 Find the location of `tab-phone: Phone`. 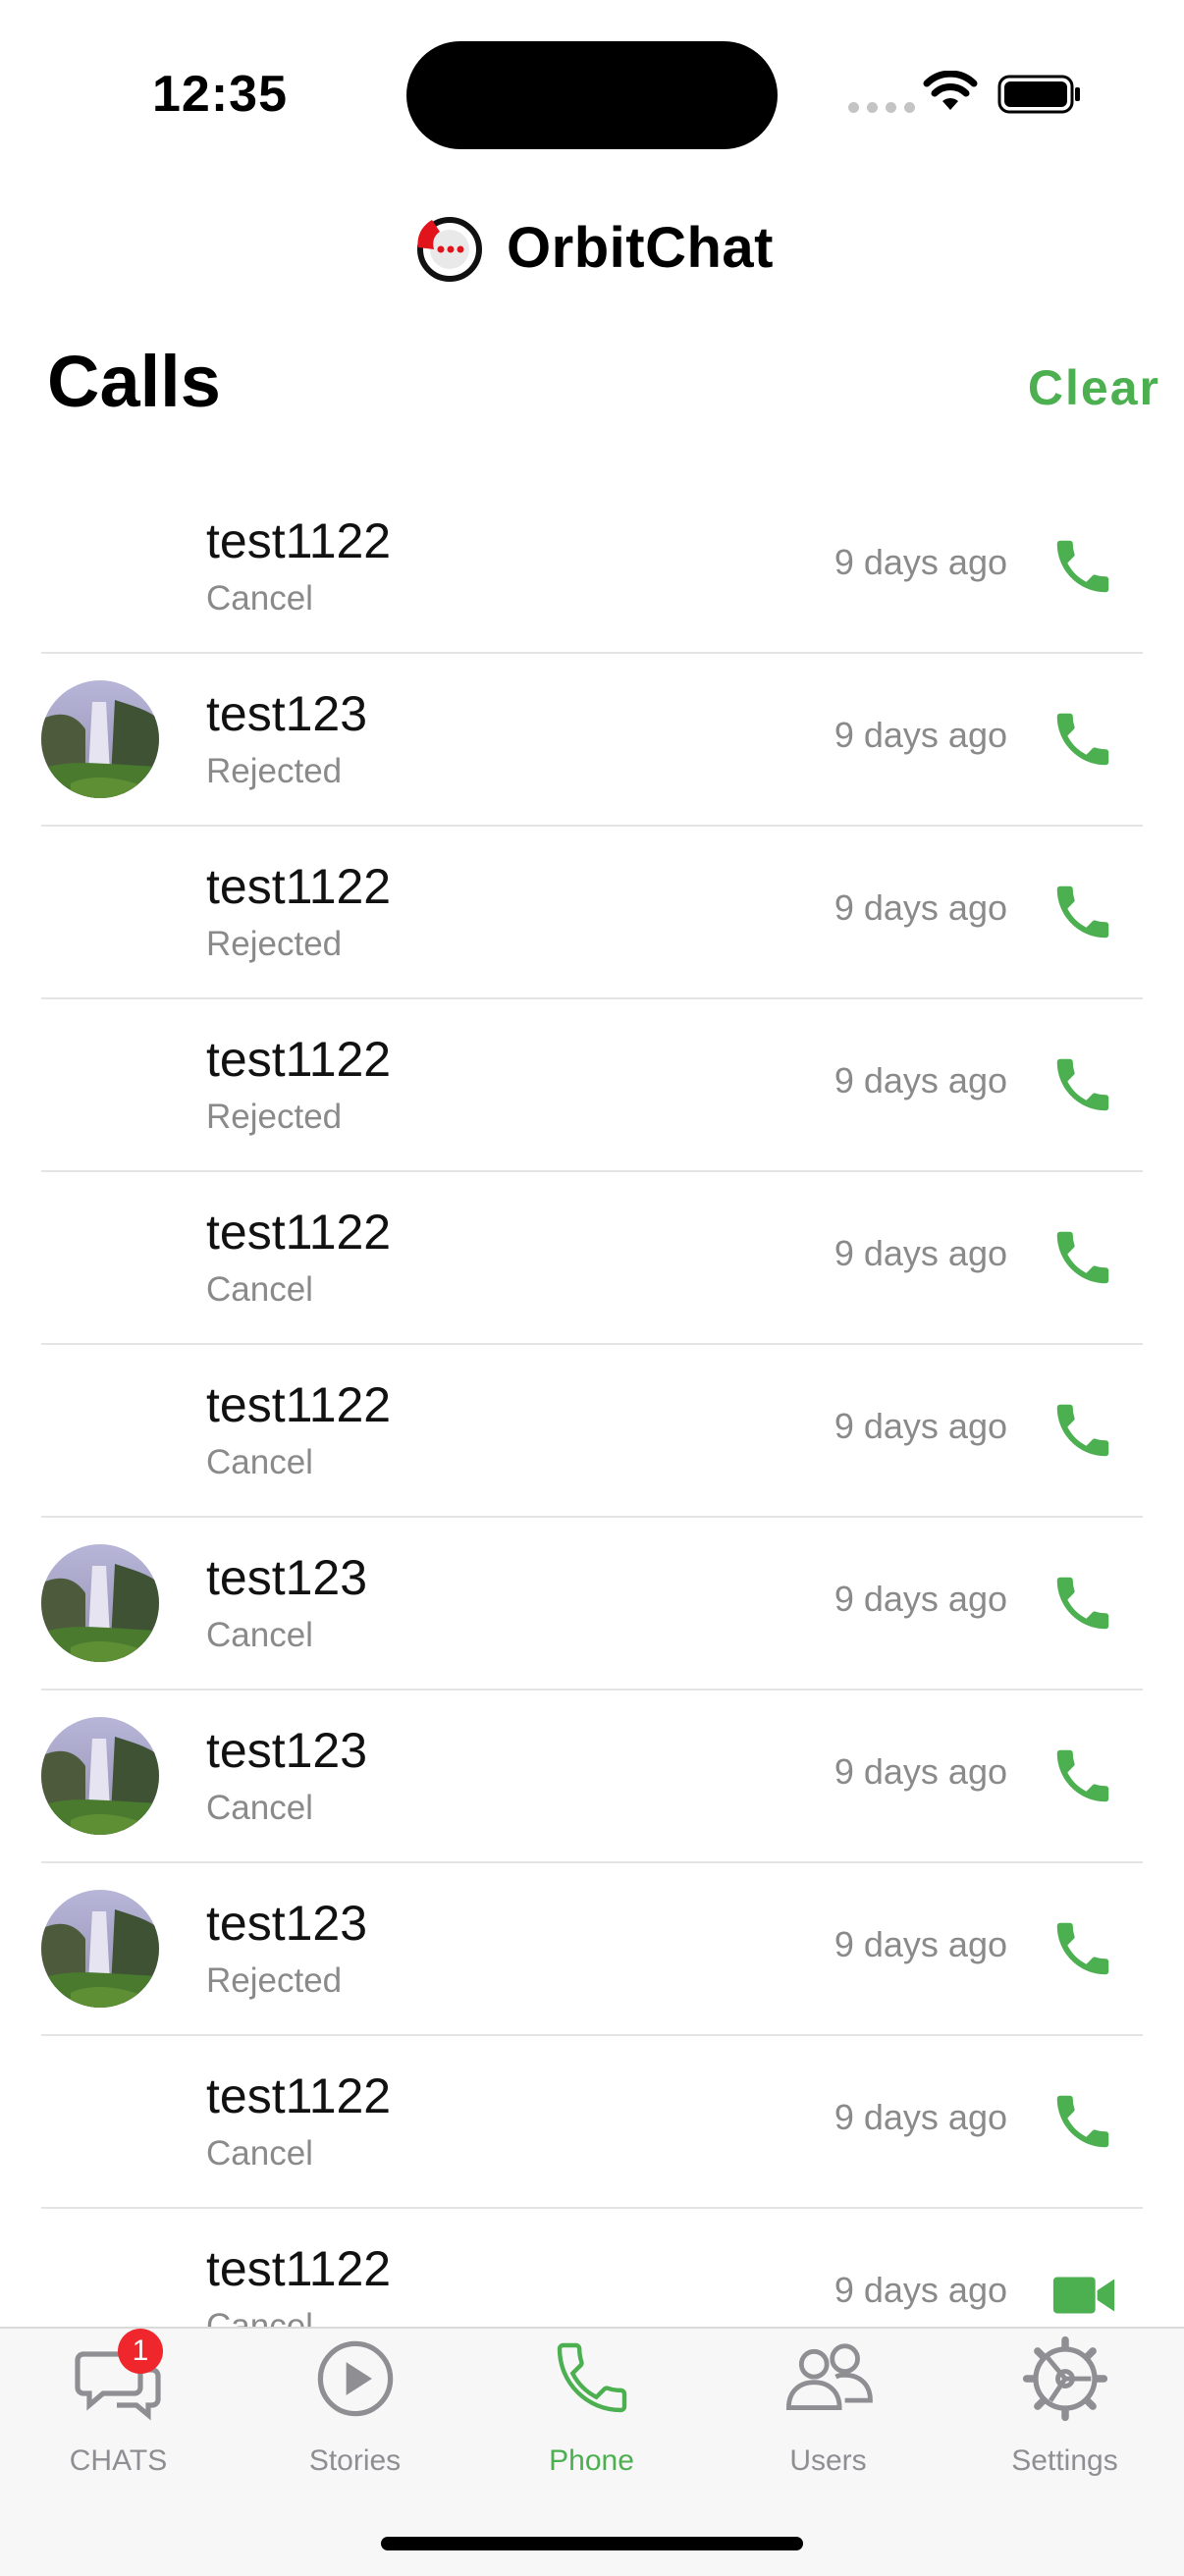

tab-phone: Phone is located at coordinates (591, 2417).